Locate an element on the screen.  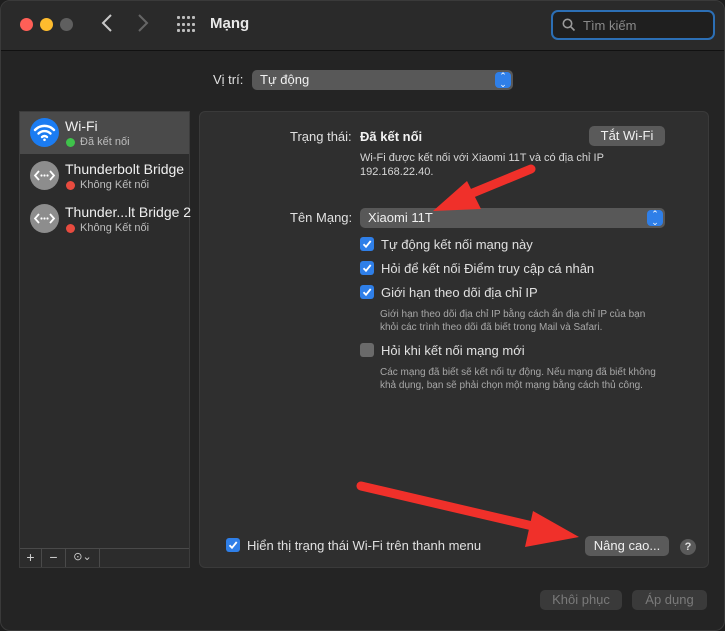
annotation-arrow-network-name is located at coordinates (484, 187).